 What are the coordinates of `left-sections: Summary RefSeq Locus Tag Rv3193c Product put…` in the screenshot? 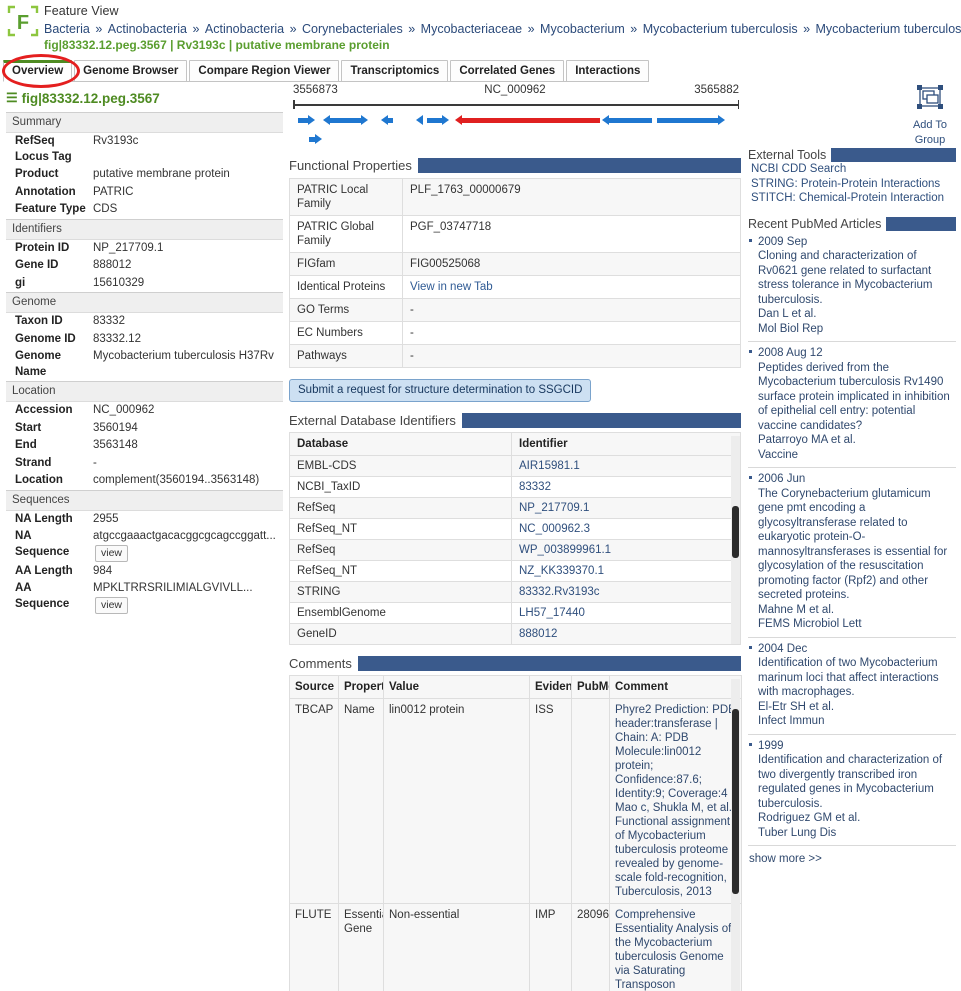 It's located at (144, 363).